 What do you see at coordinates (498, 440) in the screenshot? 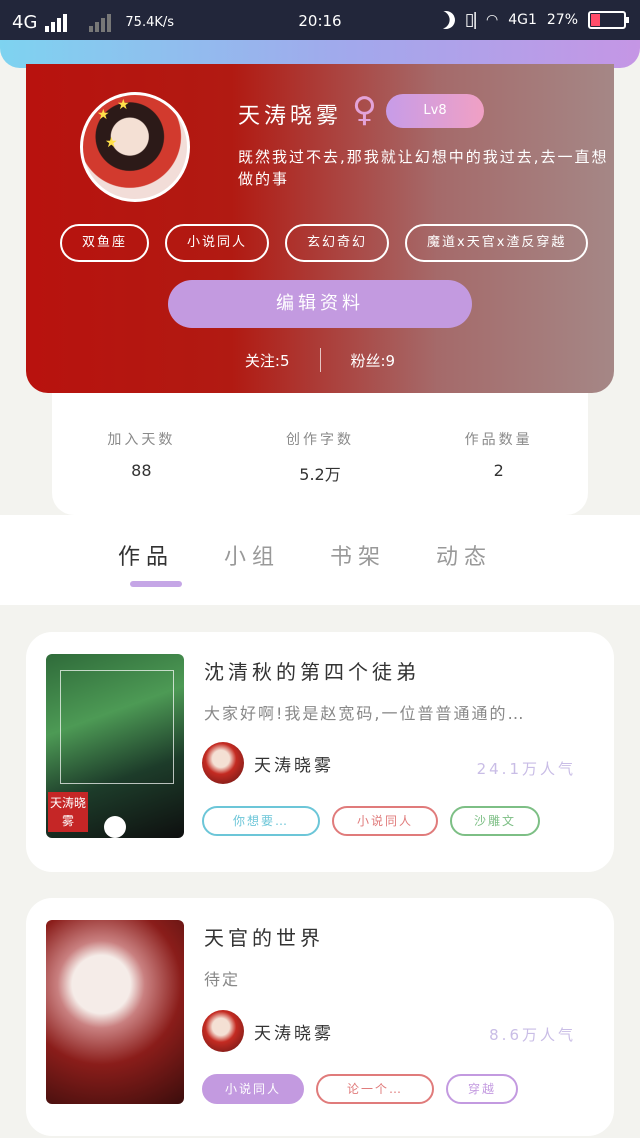
I see `stat-label: 作品数量` at bounding box center [498, 440].